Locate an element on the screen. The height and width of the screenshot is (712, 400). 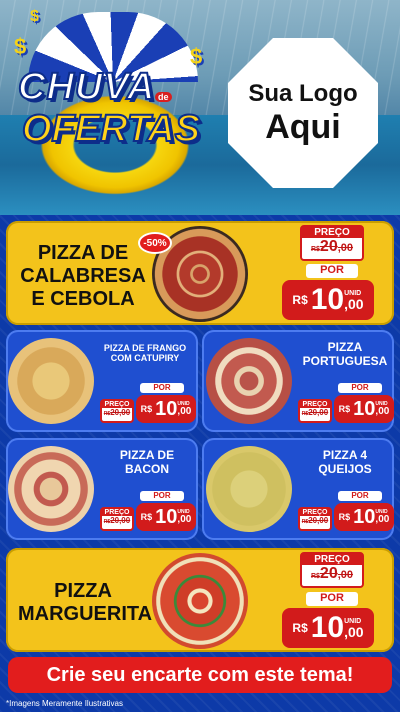
footnote: *Imagens Meramente Ilustrativas is located at coordinates (64, 703).